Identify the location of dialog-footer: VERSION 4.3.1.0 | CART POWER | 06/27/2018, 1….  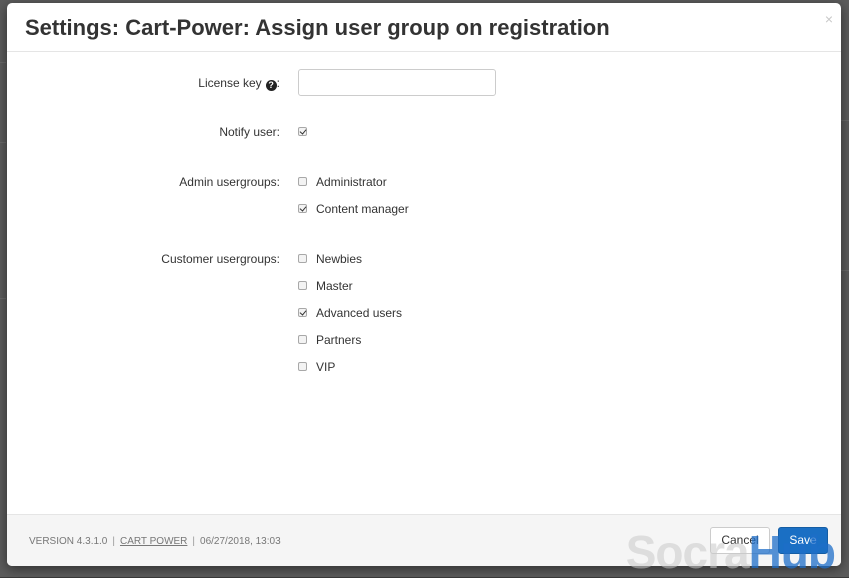
(424, 540).